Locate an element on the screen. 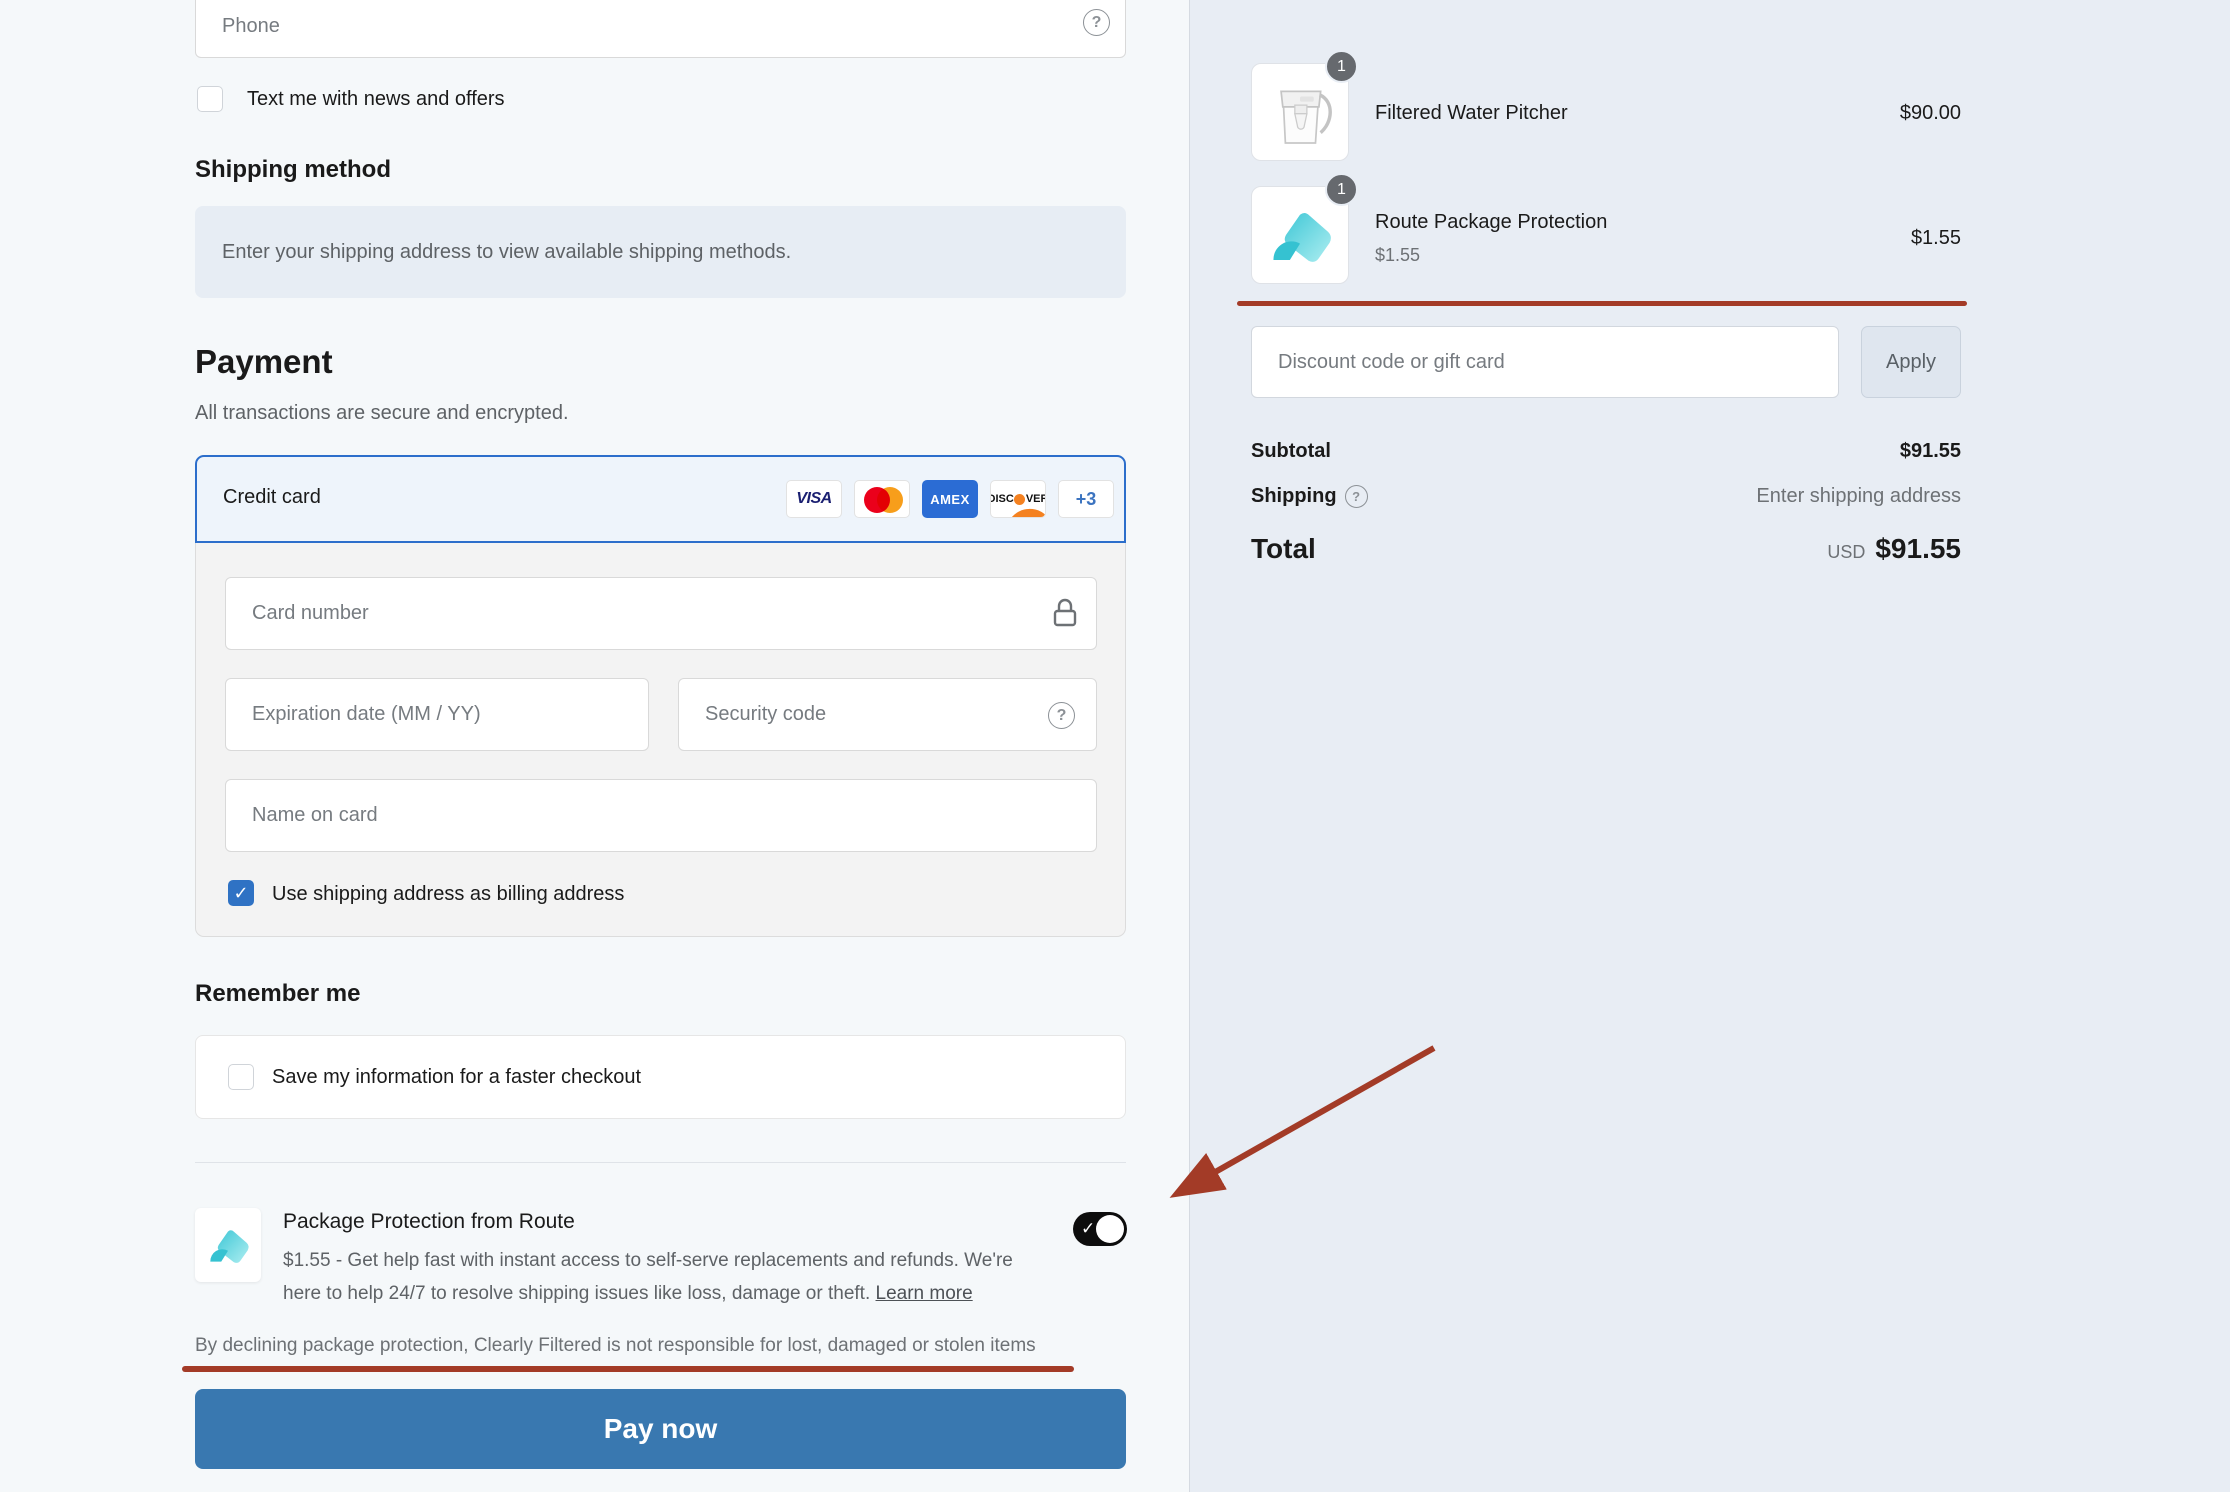 This screenshot has height=1492, width=2230. security-code-input is located at coordinates (887, 714).